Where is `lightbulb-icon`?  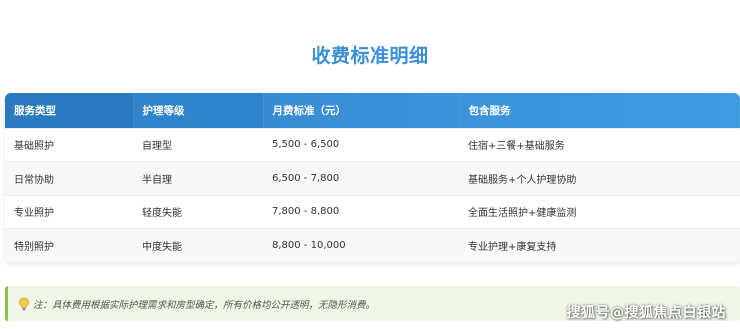 lightbulb-icon is located at coordinates (24, 304).